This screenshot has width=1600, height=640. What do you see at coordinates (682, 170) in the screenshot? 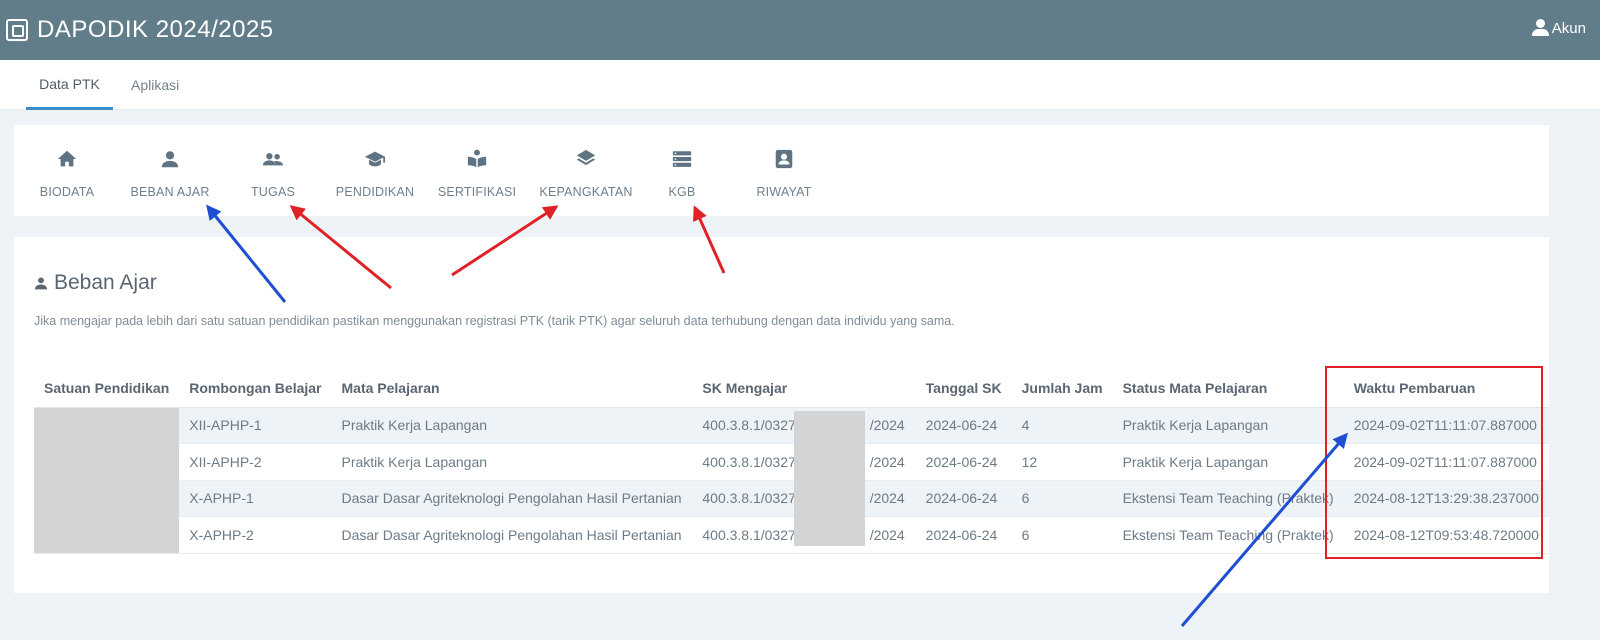
I see `nav-kgb: KGB` at bounding box center [682, 170].